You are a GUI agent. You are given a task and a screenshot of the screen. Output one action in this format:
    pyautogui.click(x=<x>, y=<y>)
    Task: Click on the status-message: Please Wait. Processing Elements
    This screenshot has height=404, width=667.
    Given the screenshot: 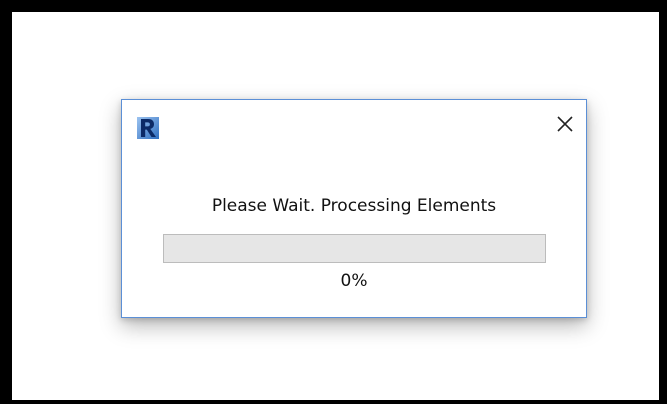 What is the action you would take?
    pyautogui.click(x=354, y=206)
    